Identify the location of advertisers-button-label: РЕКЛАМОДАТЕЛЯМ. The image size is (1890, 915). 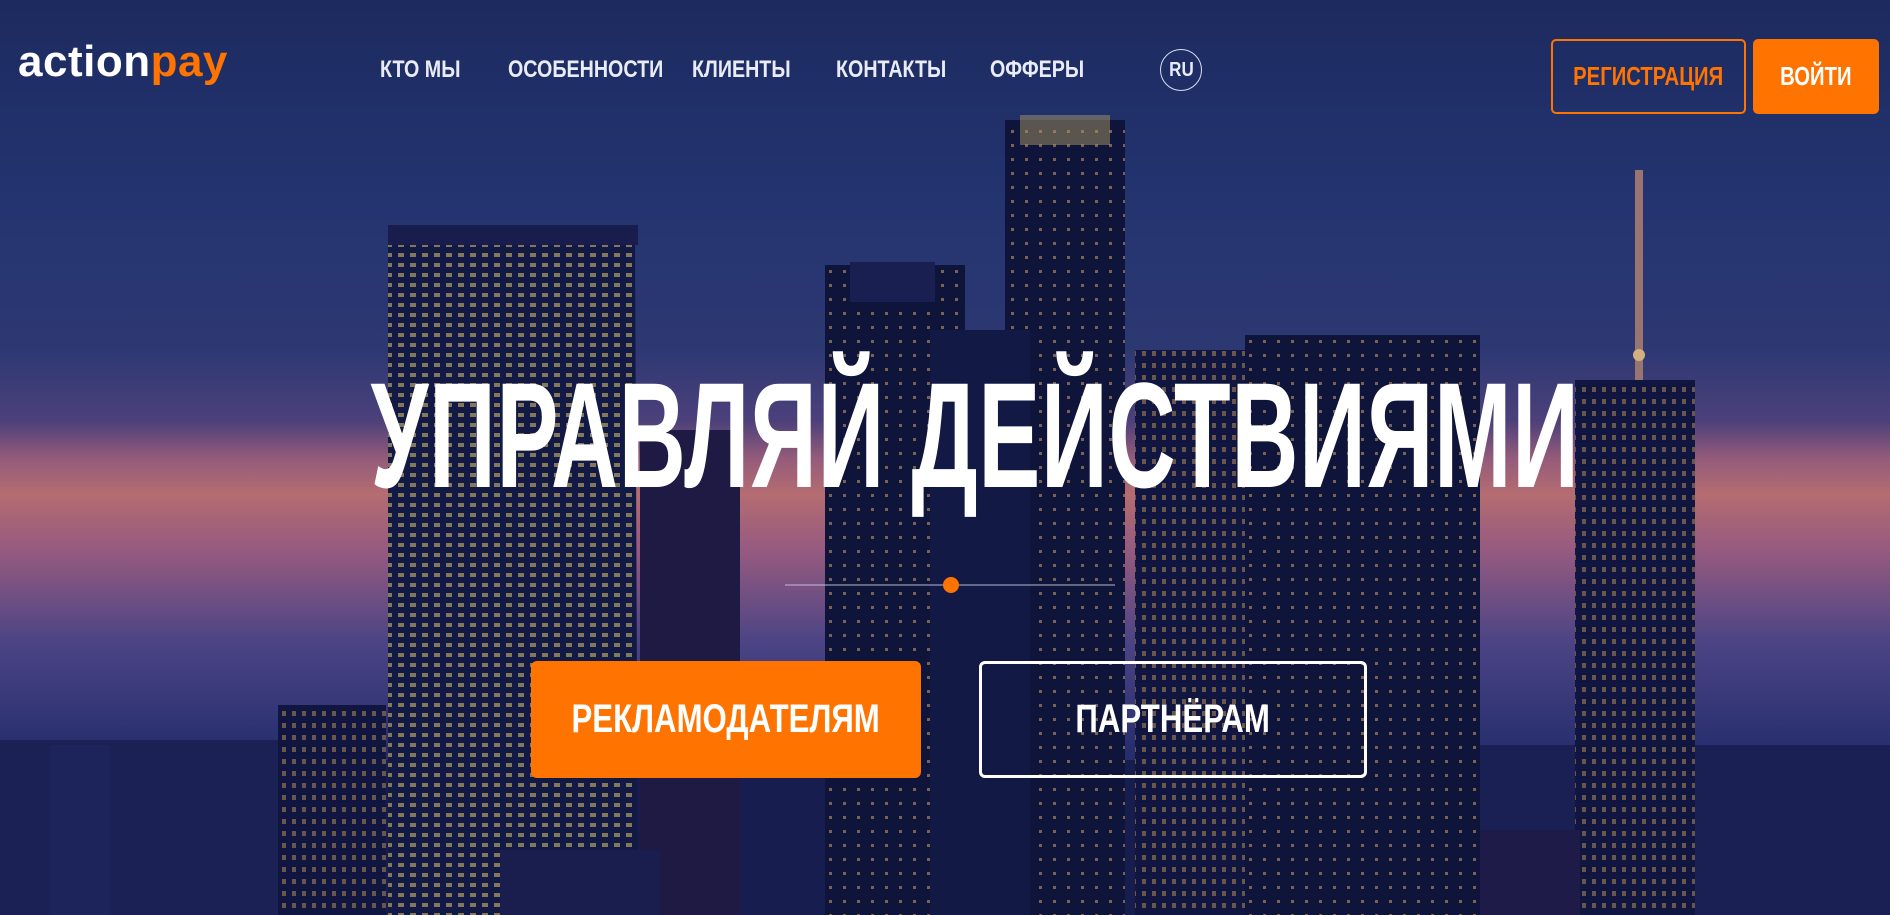
(726, 719).